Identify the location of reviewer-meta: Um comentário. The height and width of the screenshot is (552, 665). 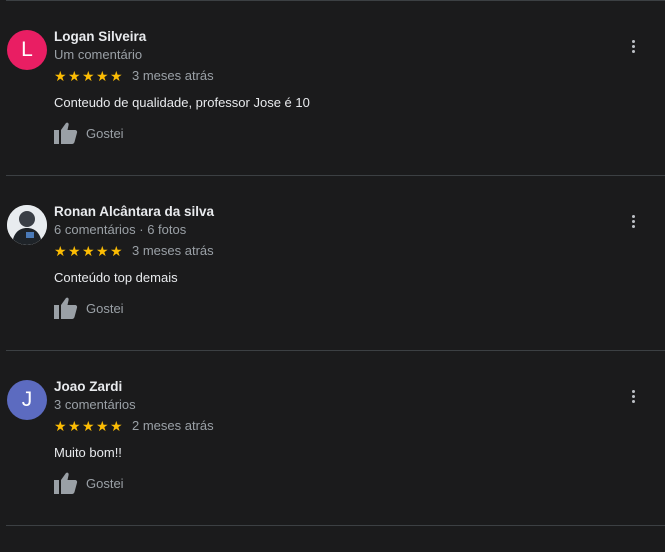
(98, 54).